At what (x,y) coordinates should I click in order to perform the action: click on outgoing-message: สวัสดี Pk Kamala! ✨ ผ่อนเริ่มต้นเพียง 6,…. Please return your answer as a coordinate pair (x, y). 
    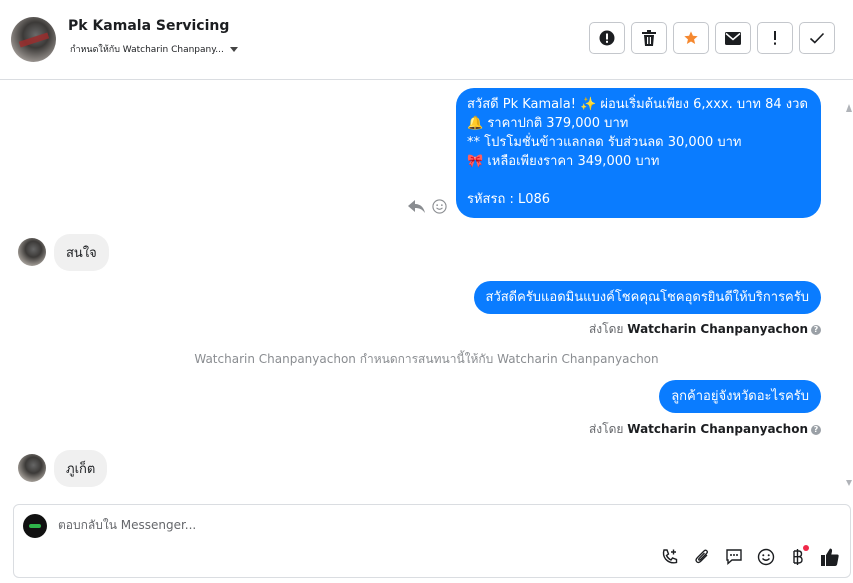
    Looking at the image, I should click on (638, 153).